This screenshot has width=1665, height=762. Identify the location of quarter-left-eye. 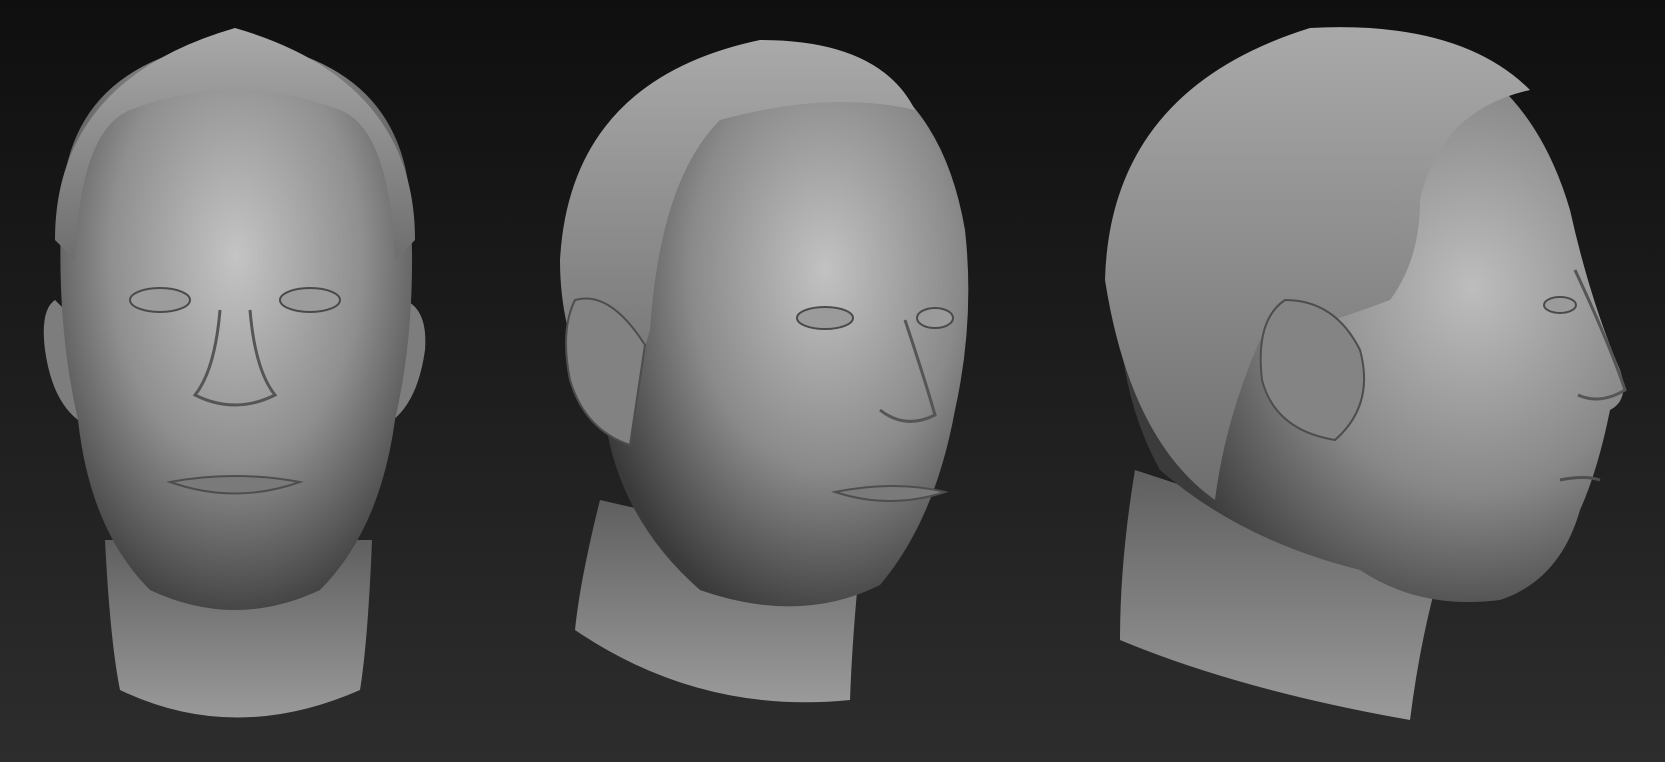
(825, 318).